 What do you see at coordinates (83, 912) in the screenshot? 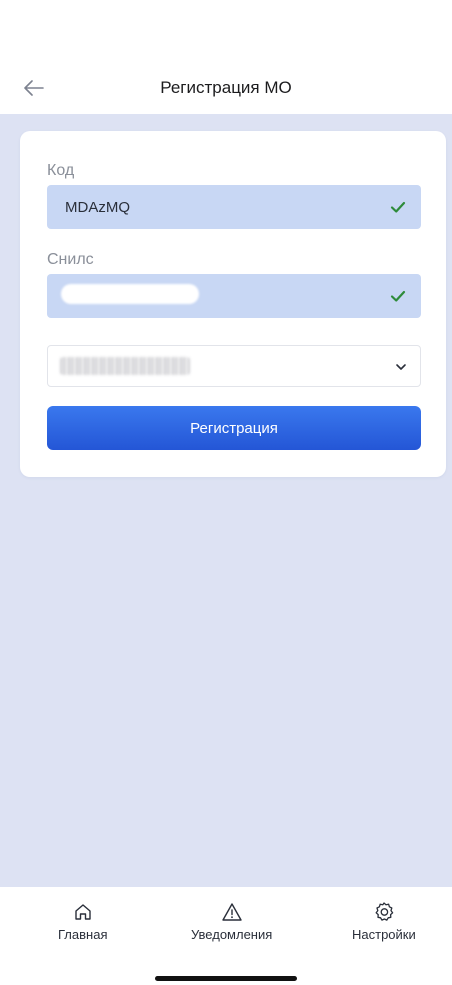
I see `home-icon` at bounding box center [83, 912].